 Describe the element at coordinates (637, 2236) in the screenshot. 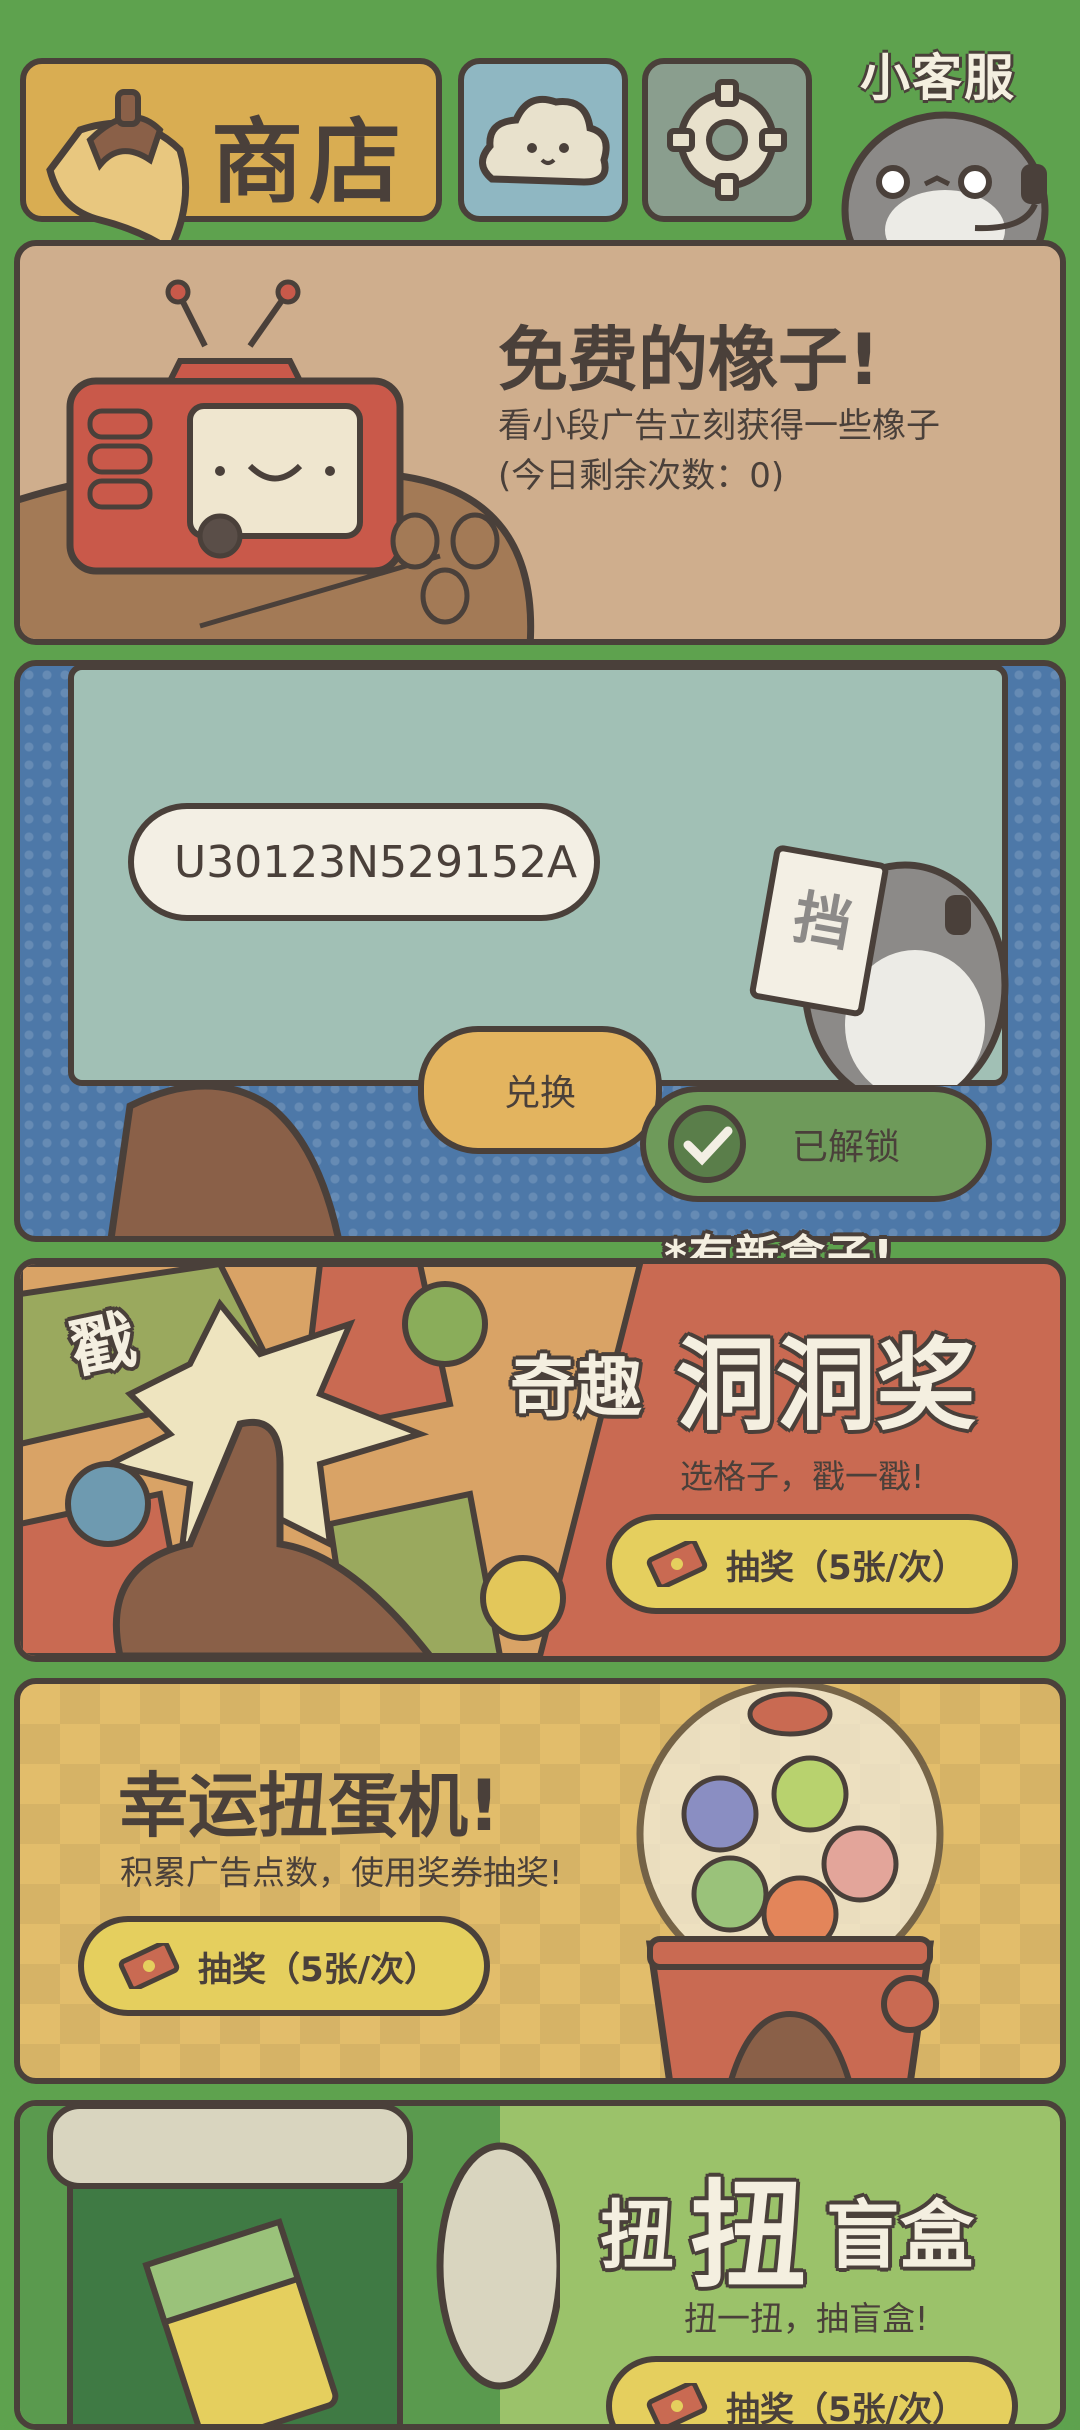

I see `blind-box-title-small: 扭` at that location.